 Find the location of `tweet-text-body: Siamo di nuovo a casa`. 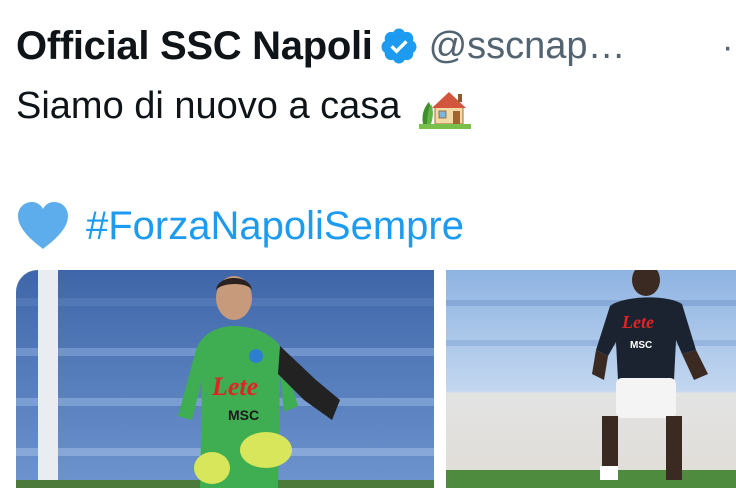

tweet-text-body: Siamo di nuovo a casa is located at coordinates (208, 106).